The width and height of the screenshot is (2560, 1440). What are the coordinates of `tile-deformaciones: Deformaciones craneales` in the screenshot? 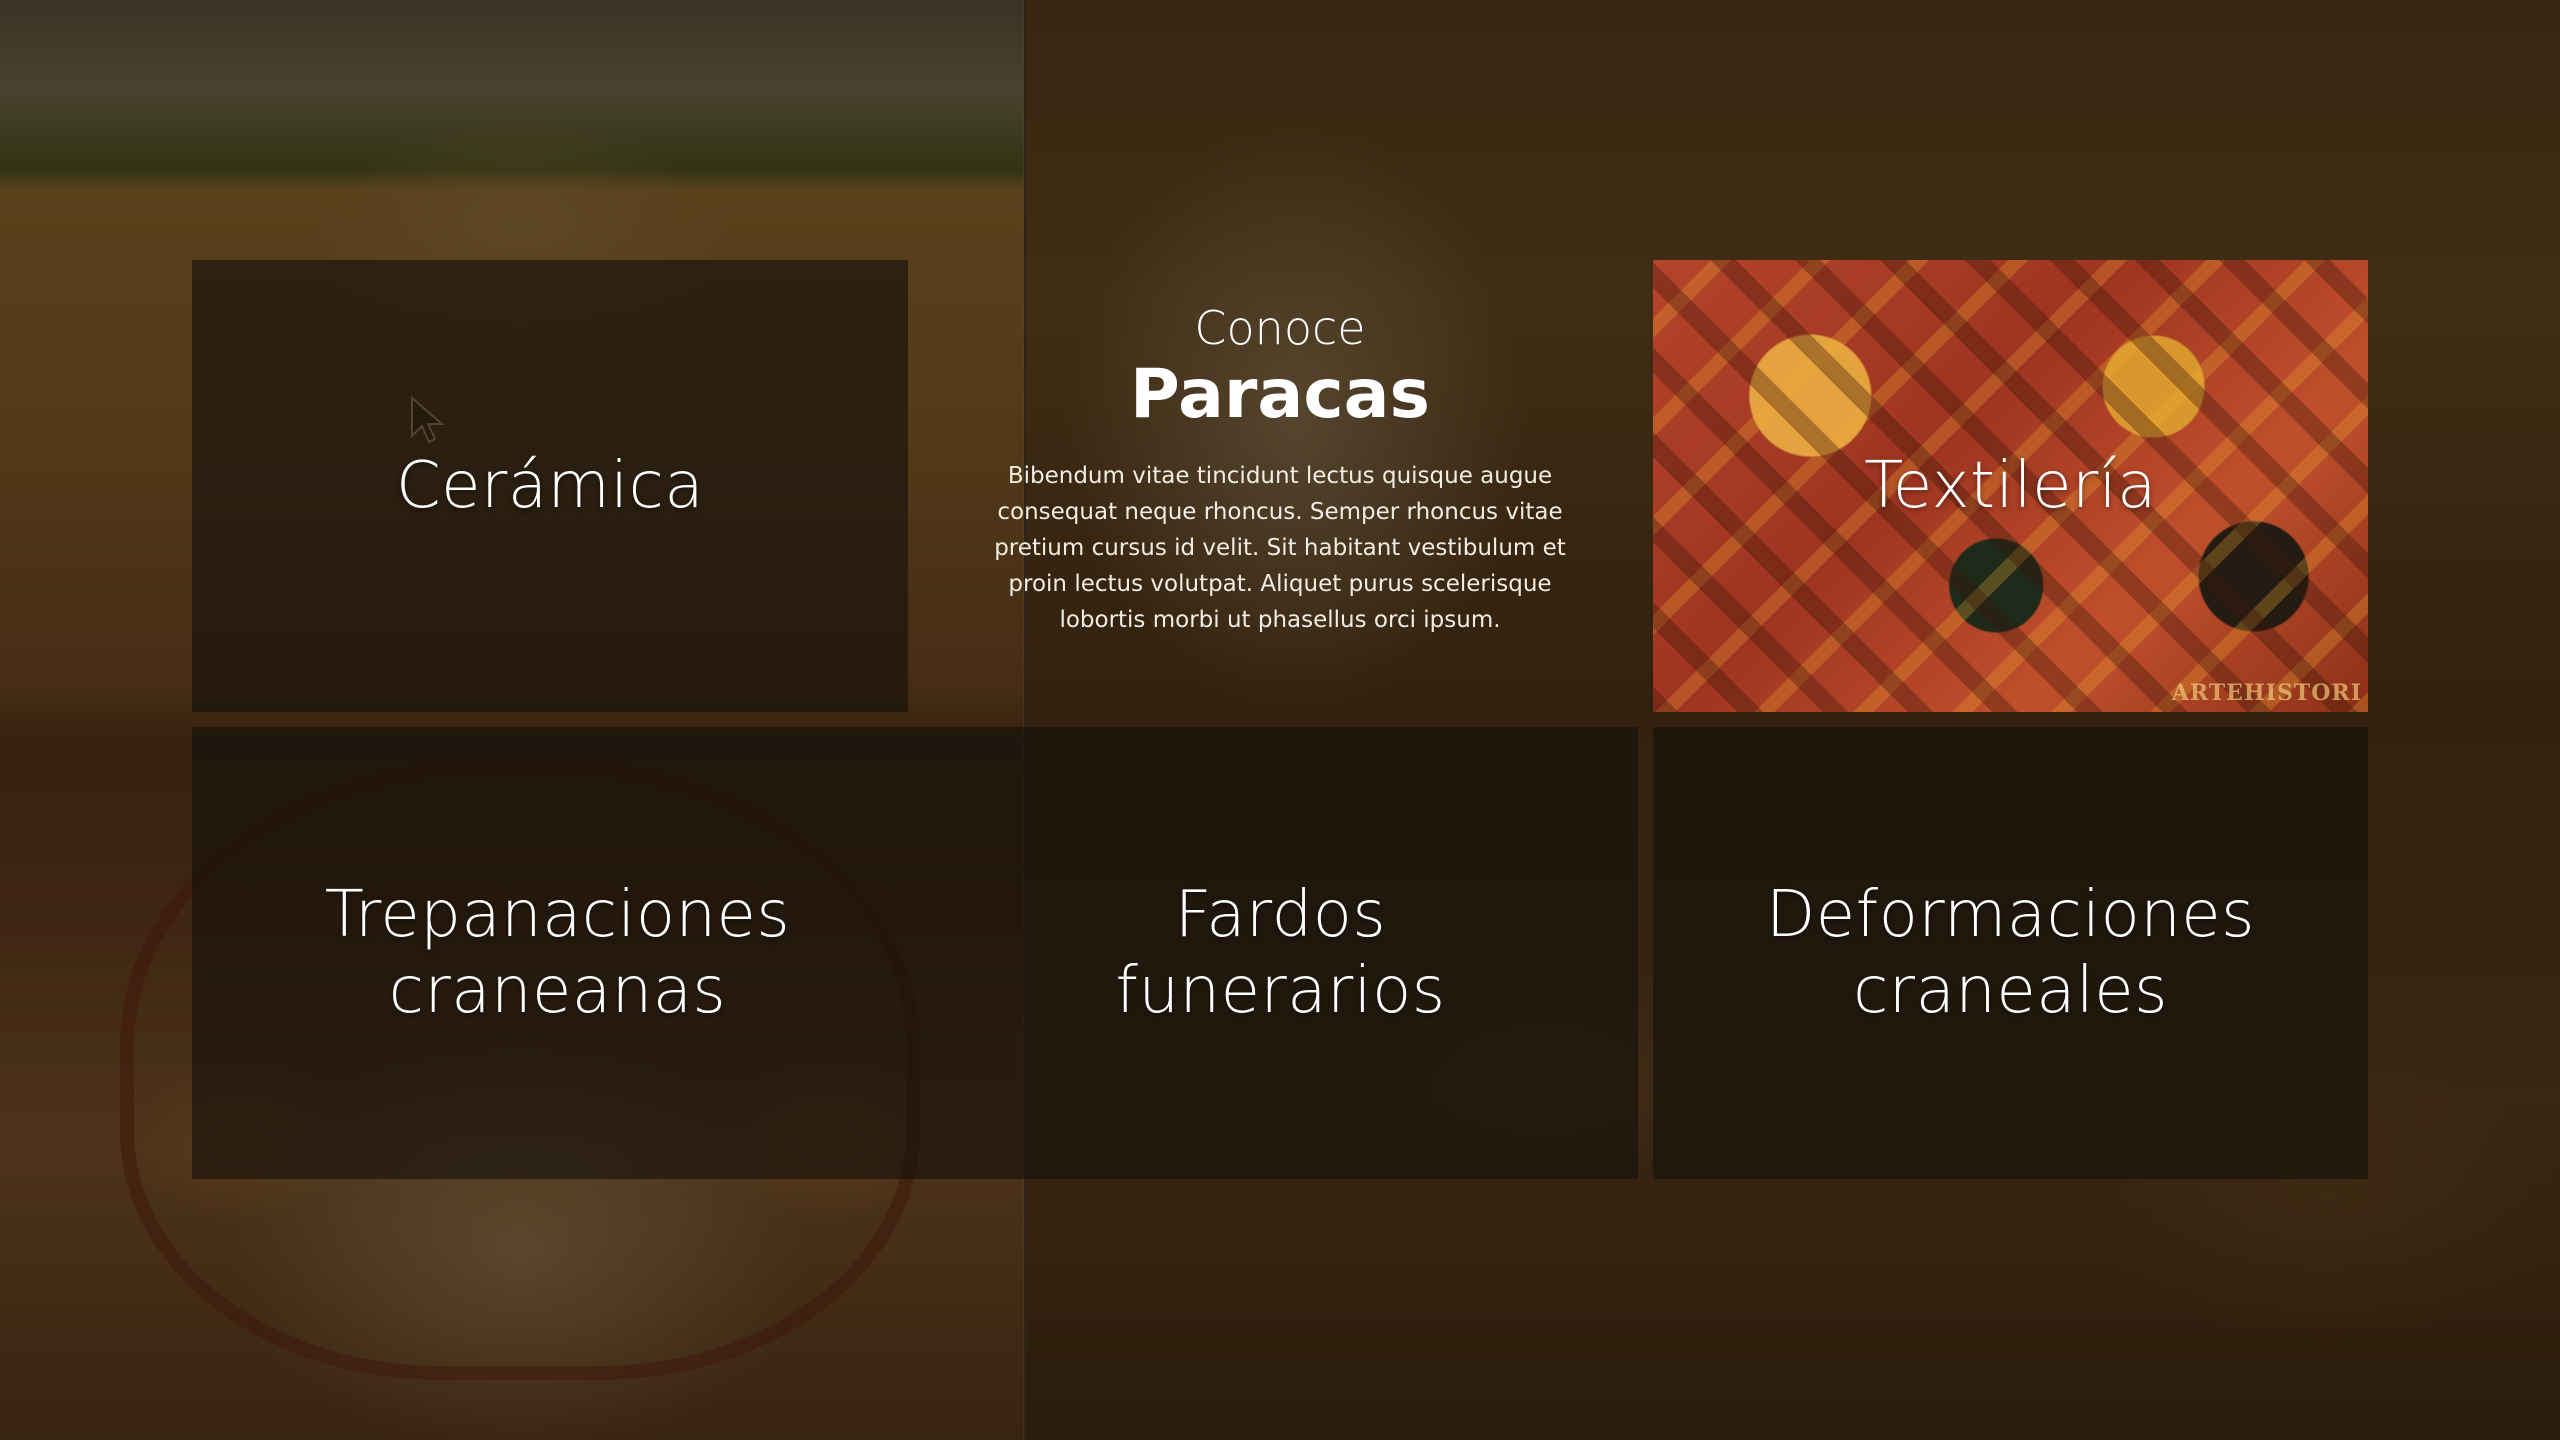 It's located at (2010, 953).